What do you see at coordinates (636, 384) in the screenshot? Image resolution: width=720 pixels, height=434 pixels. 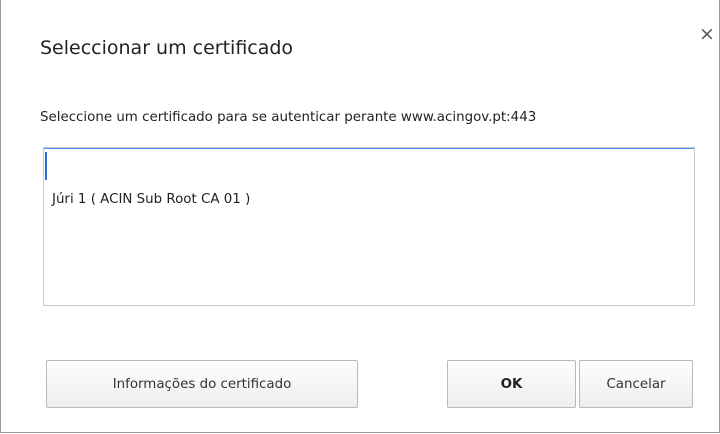 I see `cancel-button: Cancelar` at bounding box center [636, 384].